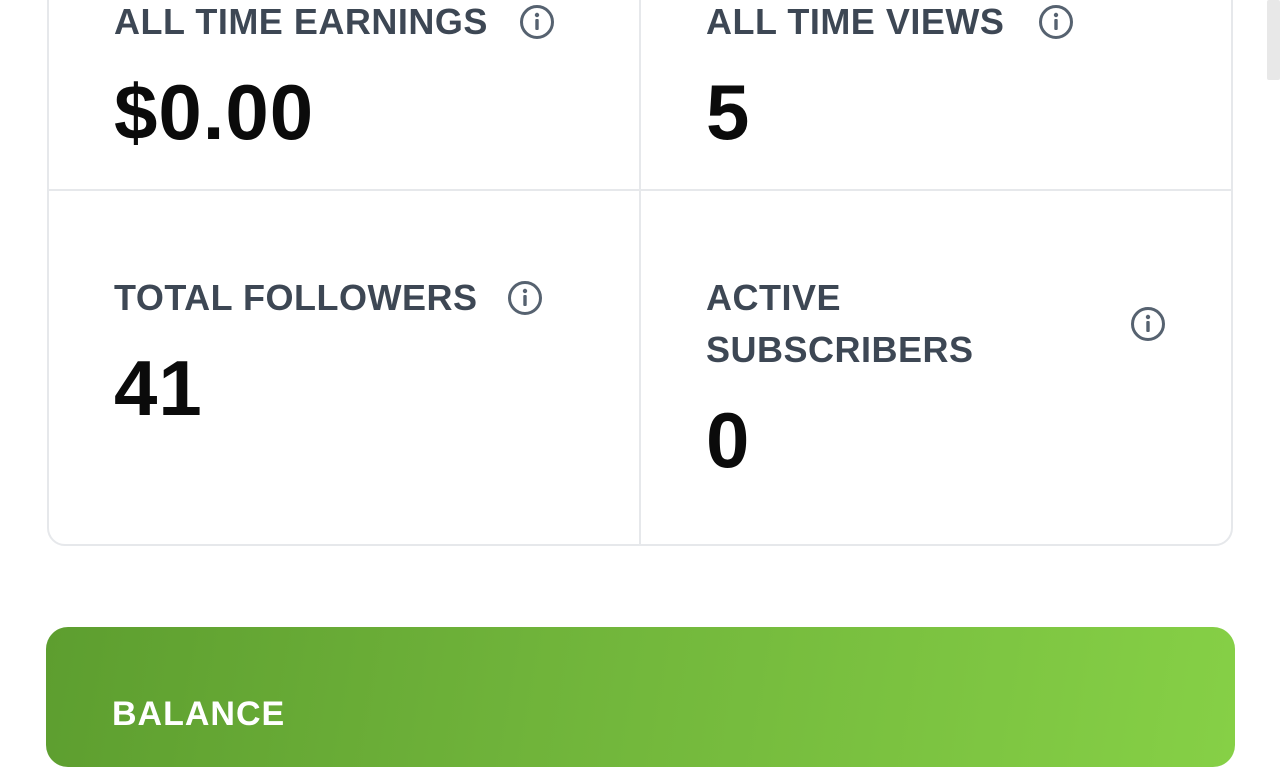 The width and height of the screenshot is (1280, 767). I want to click on balance-label: BALANCE, so click(199, 714).